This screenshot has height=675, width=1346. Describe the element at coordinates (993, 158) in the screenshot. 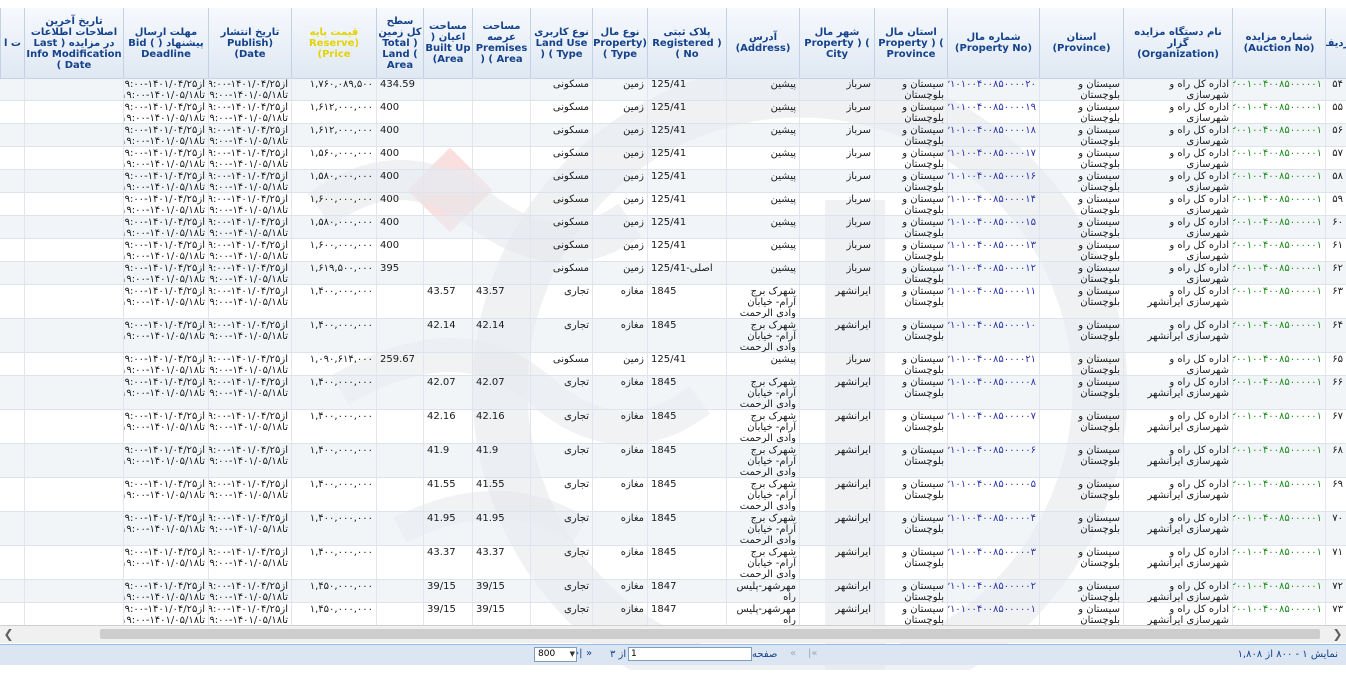

I see `cell-property-no: ۲۱۰۱۰۰۴۰۰۸۵۰۰۰۰۱۷` at that location.